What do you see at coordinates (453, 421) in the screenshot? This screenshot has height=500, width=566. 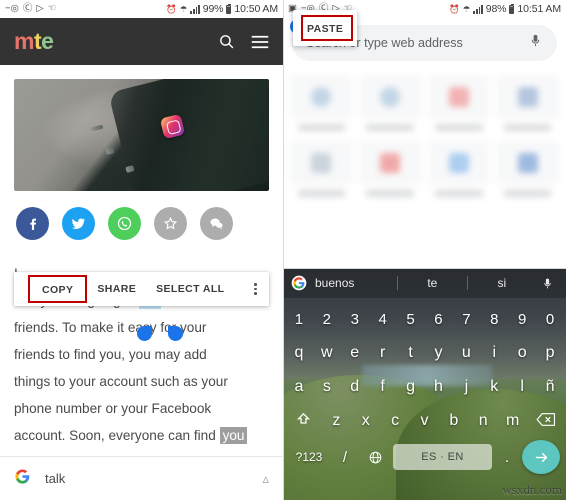 I see `key-b: b` at bounding box center [453, 421].